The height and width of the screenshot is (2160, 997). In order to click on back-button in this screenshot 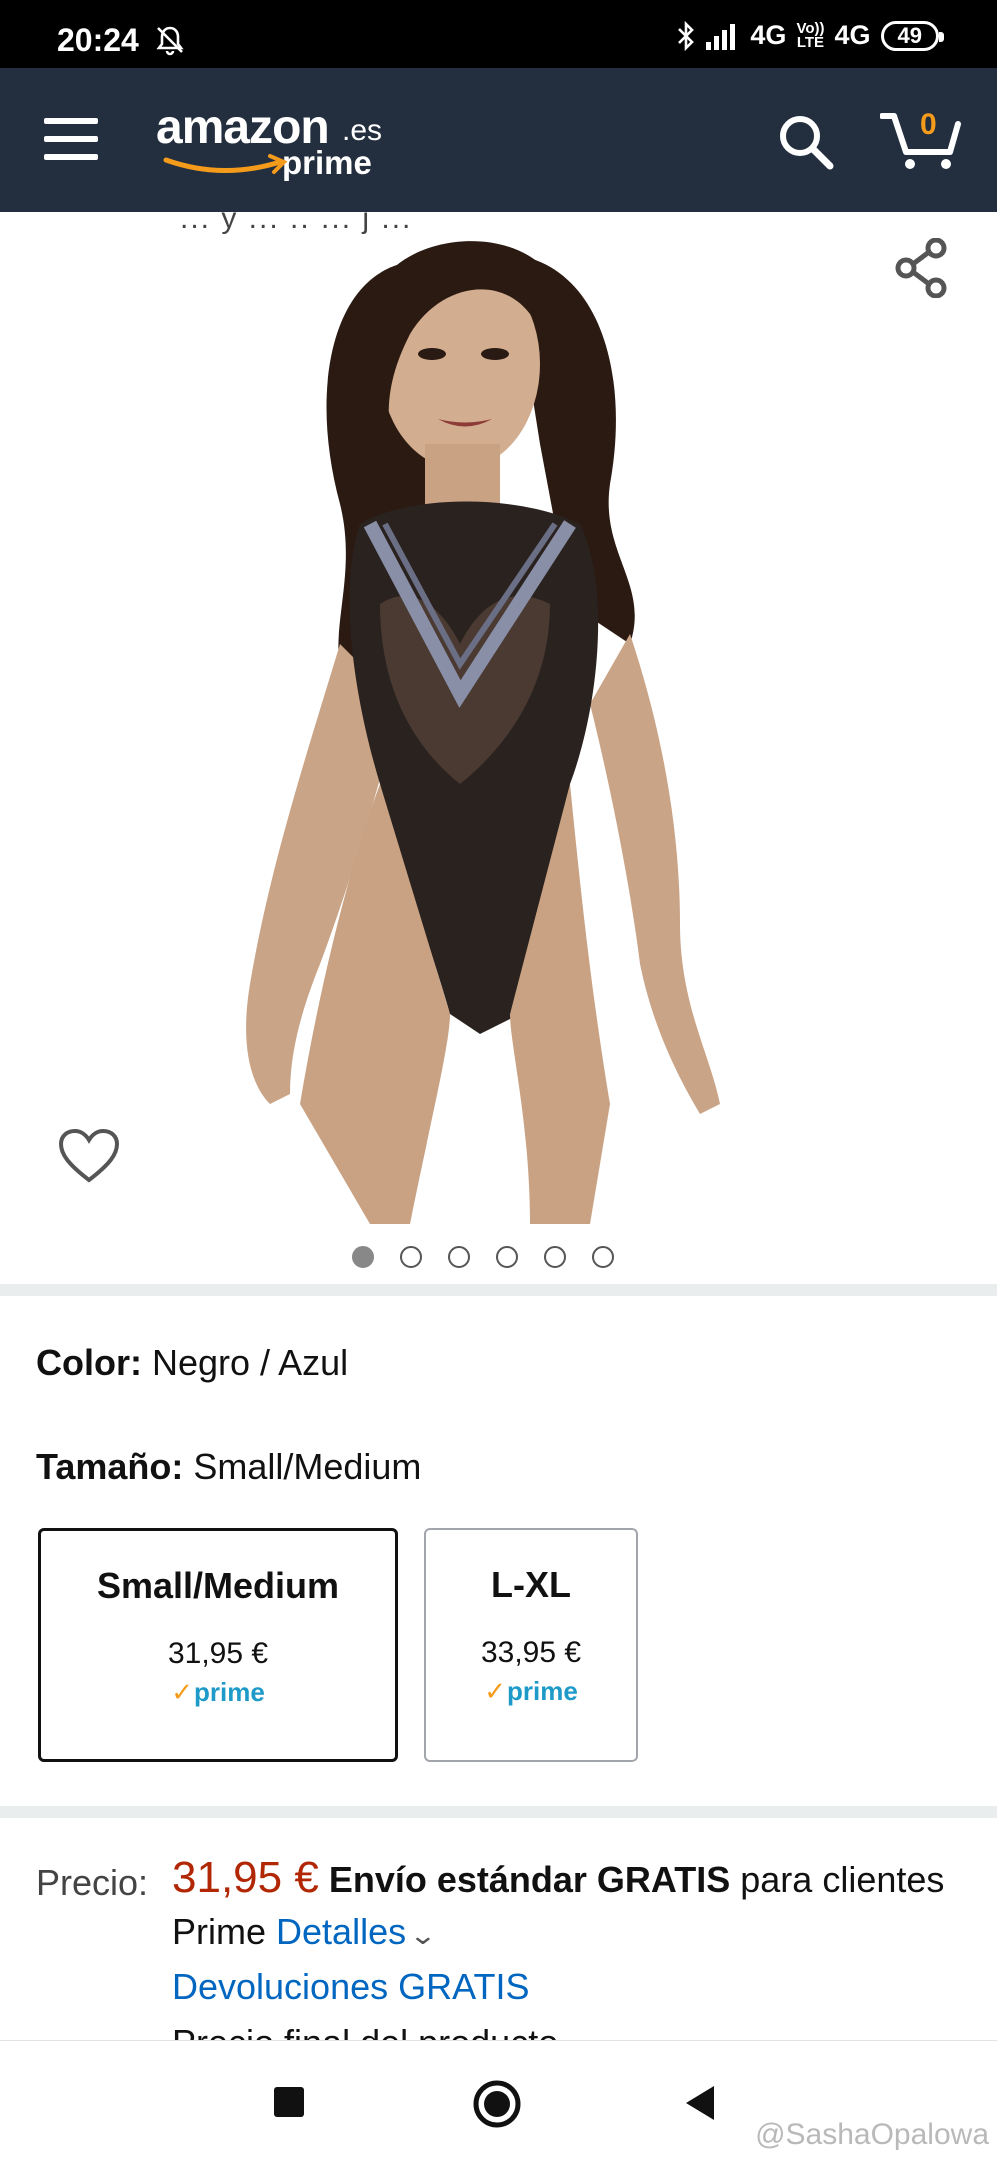, I will do `click(700, 2103)`.